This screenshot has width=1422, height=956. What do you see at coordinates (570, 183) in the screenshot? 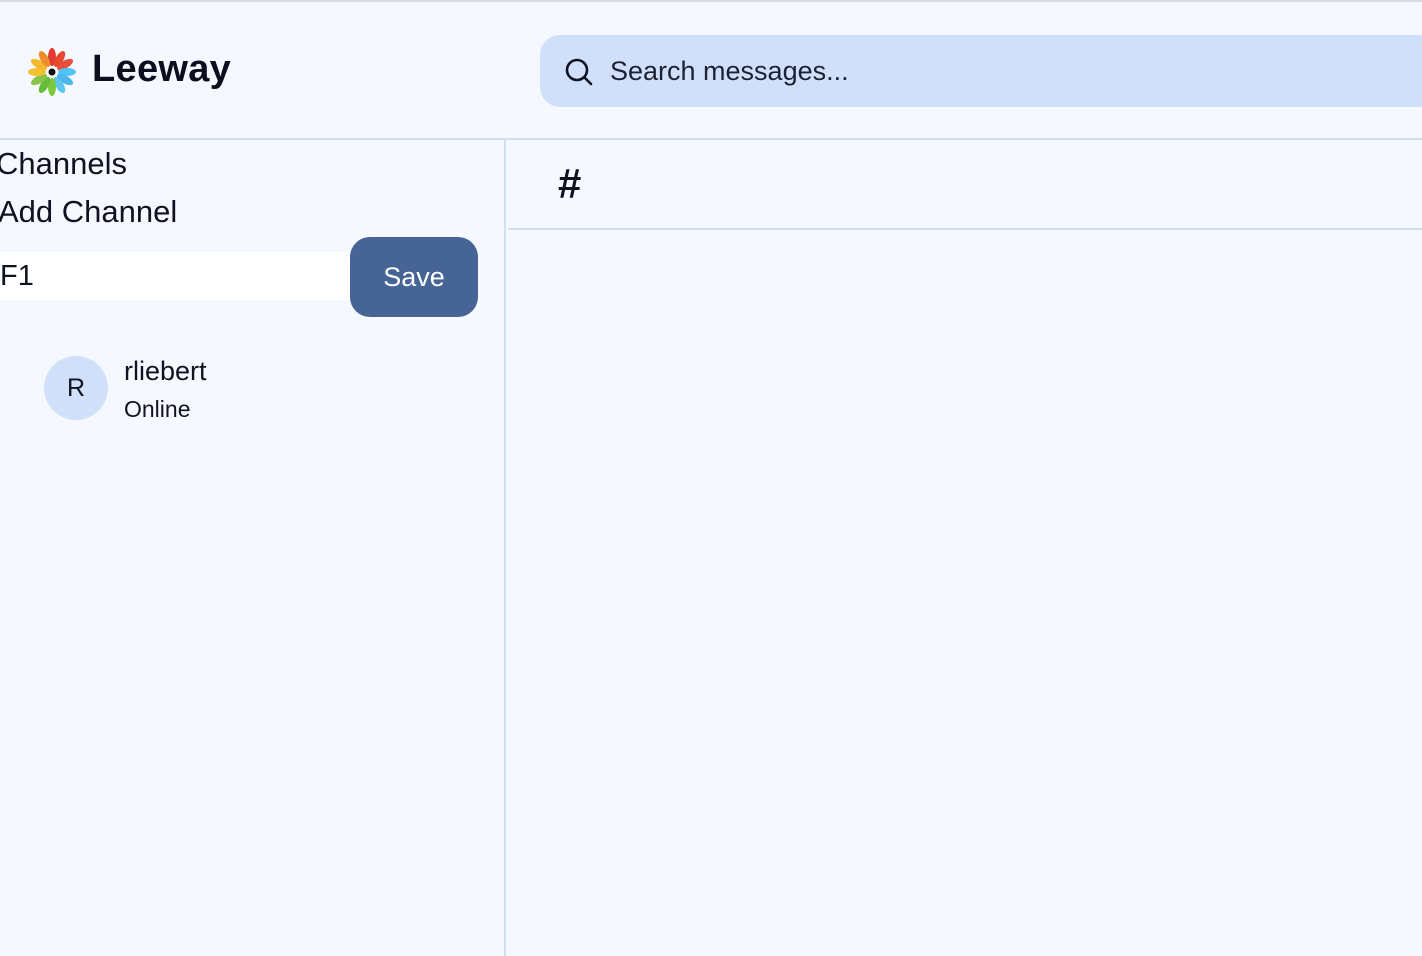
I see `hash-icon: #` at bounding box center [570, 183].